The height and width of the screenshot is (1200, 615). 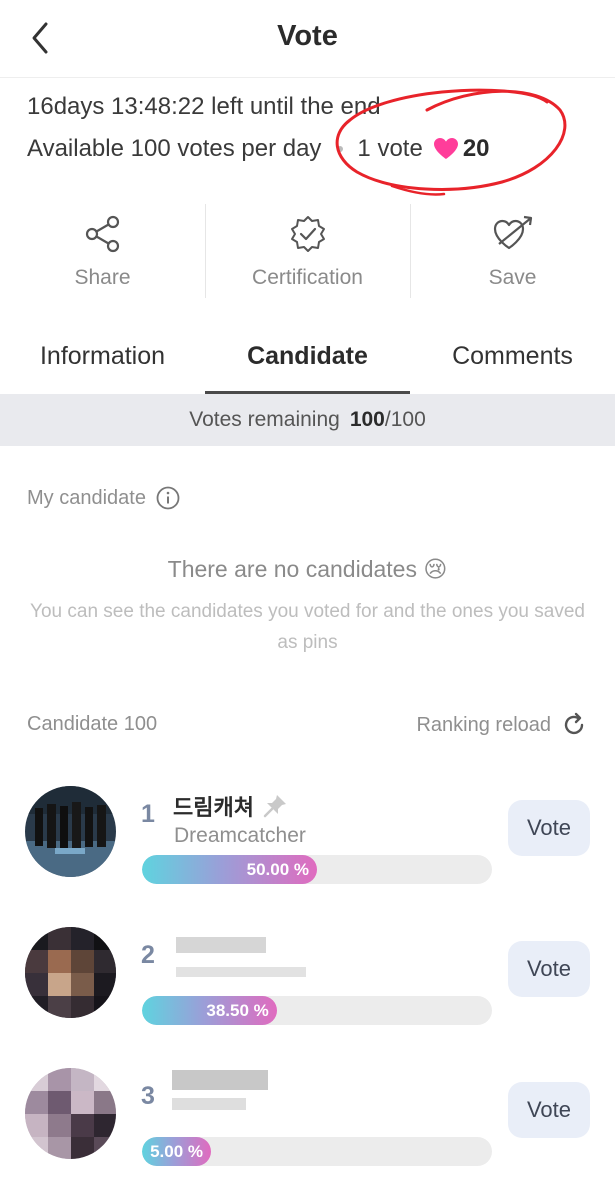 What do you see at coordinates (148, 814) in the screenshot?
I see `candidate-rank: 1` at bounding box center [148, 814].